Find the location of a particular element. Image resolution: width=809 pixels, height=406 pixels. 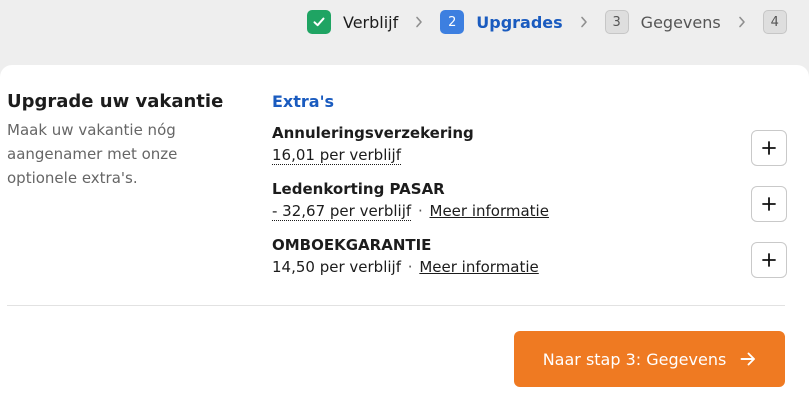

step-gegevens: 3 Gegevens is located at coordinates (662, 22).